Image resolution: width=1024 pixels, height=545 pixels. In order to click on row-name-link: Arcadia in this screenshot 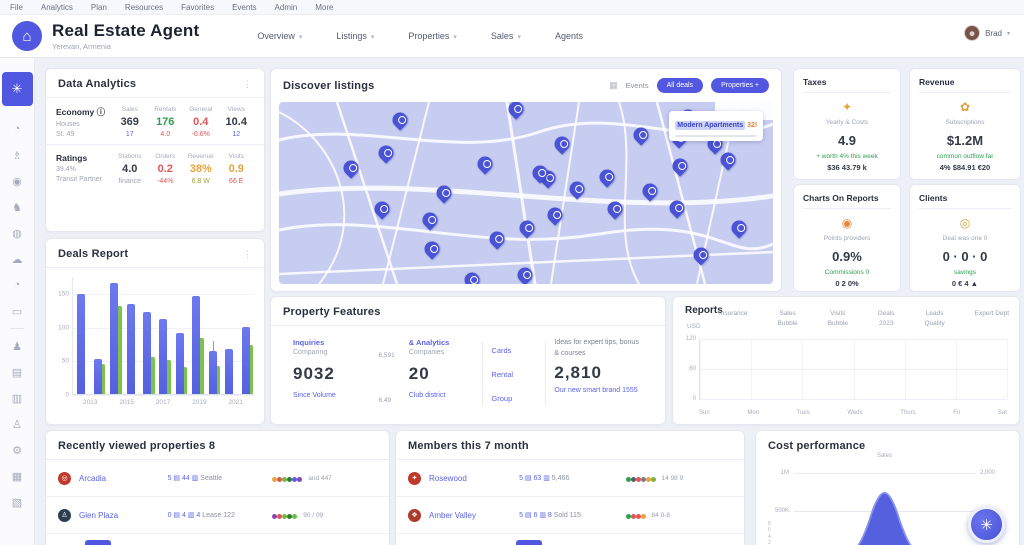, I will do `click(123, 478)`.